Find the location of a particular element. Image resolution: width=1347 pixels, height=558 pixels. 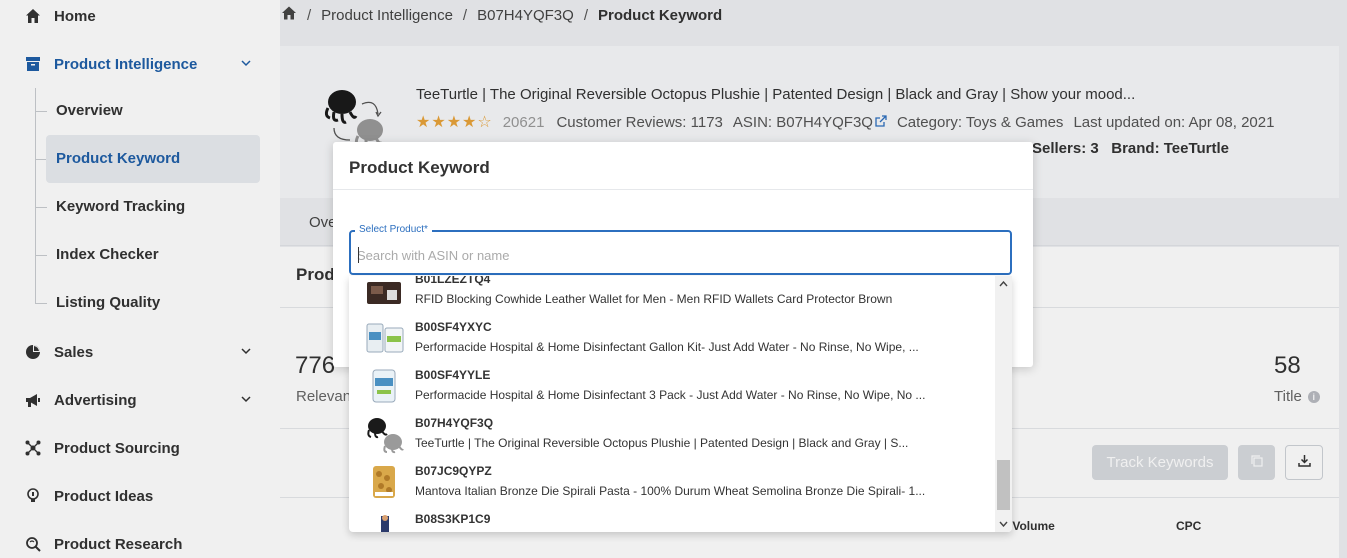

select-product-input is located at coordinates (677, 255).